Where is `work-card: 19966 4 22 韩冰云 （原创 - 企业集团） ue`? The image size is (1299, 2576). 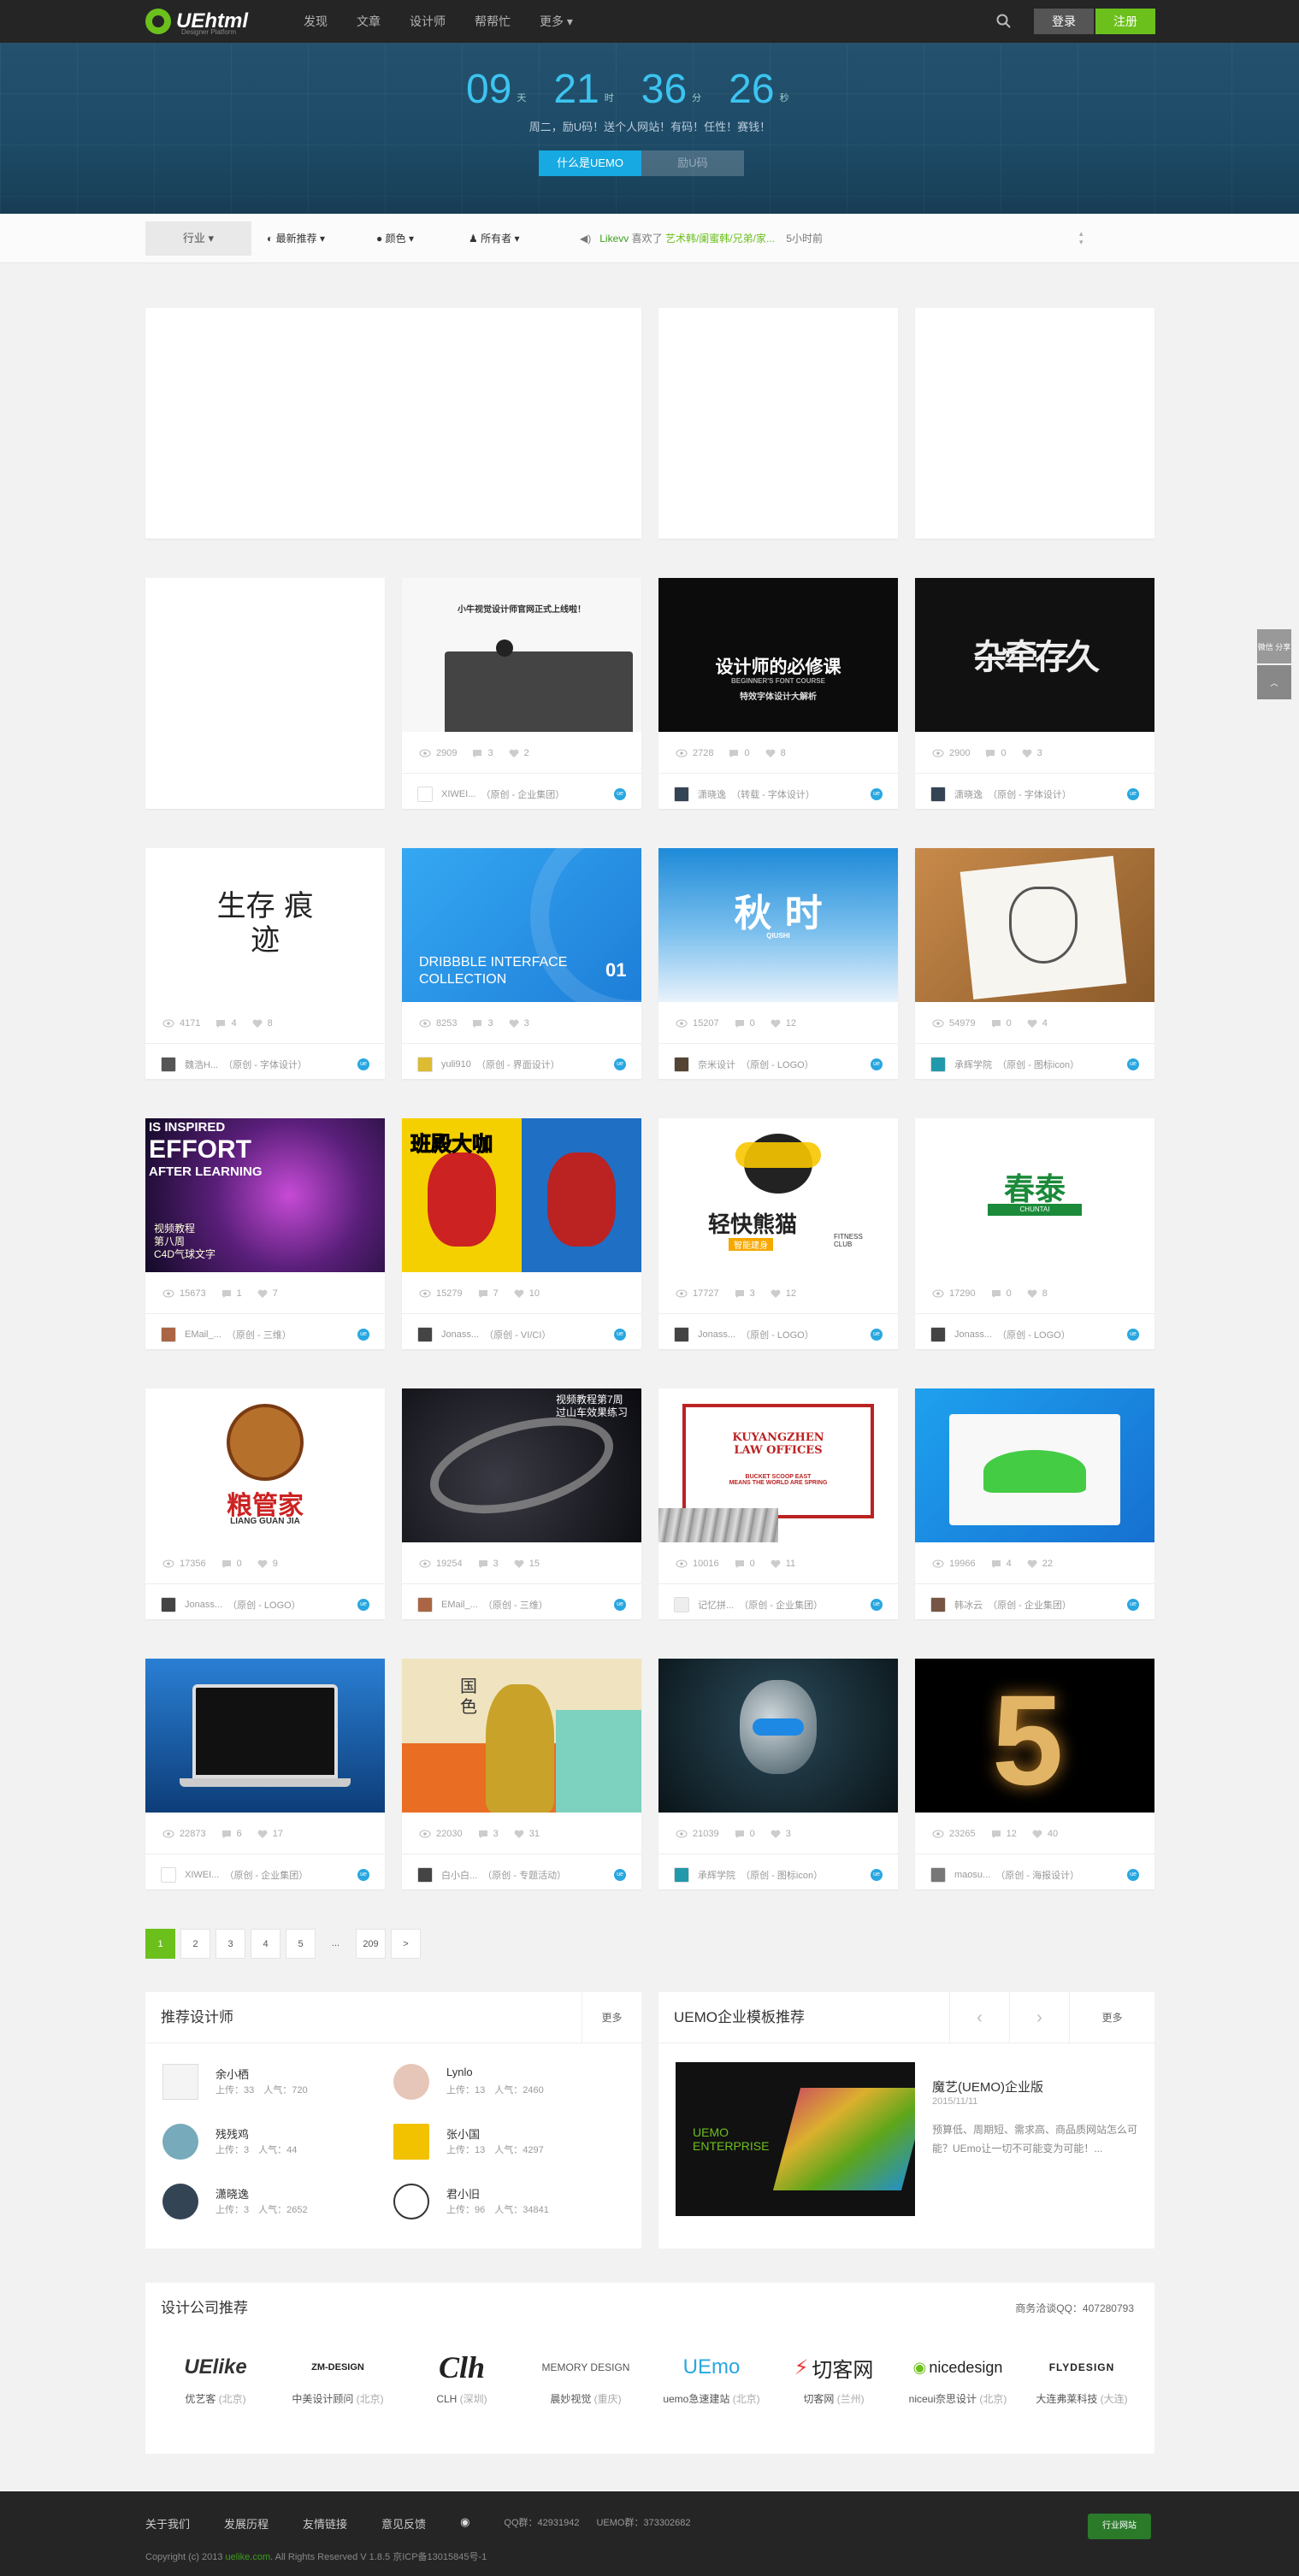
work-card: 19966 4 22 韩冰云 （原创 - 企业集团） ue is located at coordinates (1034, 1503).